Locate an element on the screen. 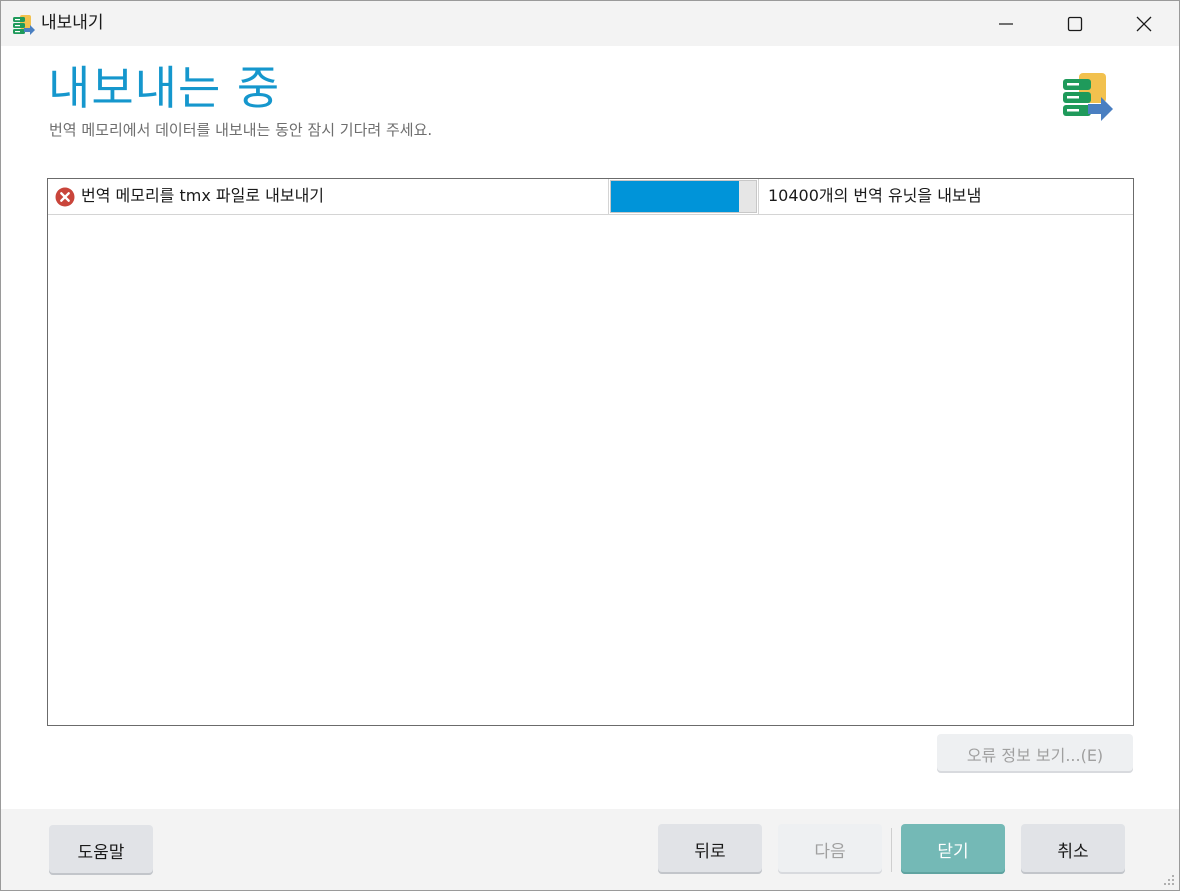 The width and height of the screenshot is (1180, 891). progress-bar is located at coordinates (683, 196).